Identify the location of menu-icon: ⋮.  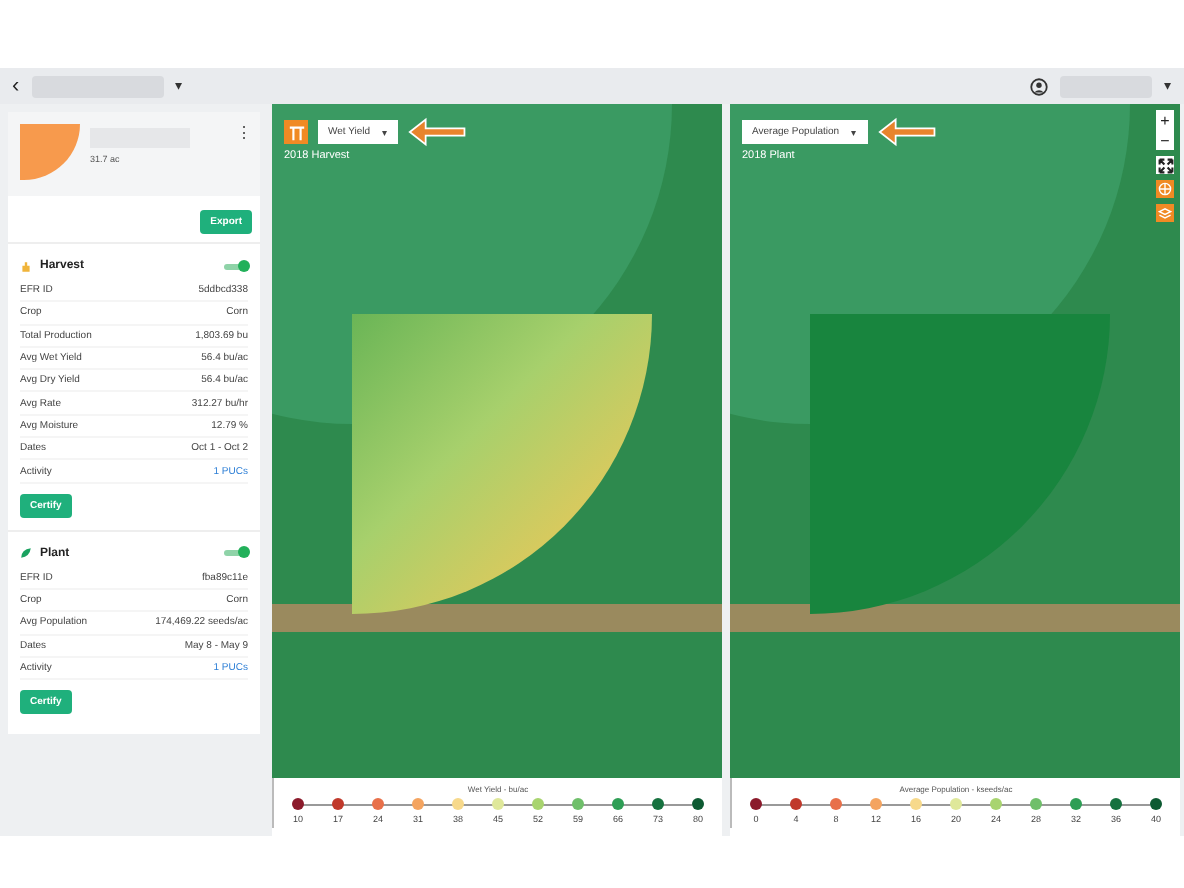
(244, 154).